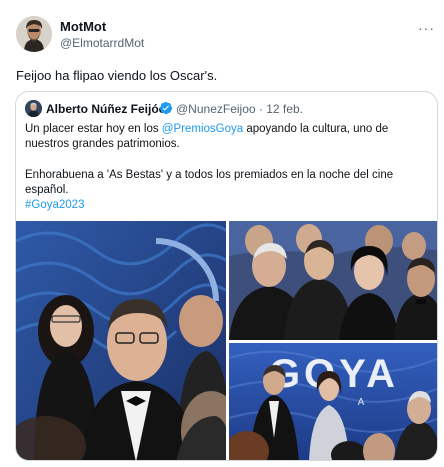 This screenshot has height=467, width=444. I want to click on quoted-handle-and-date: @NunezFeijoo · 12 feb., so click(239, 109).